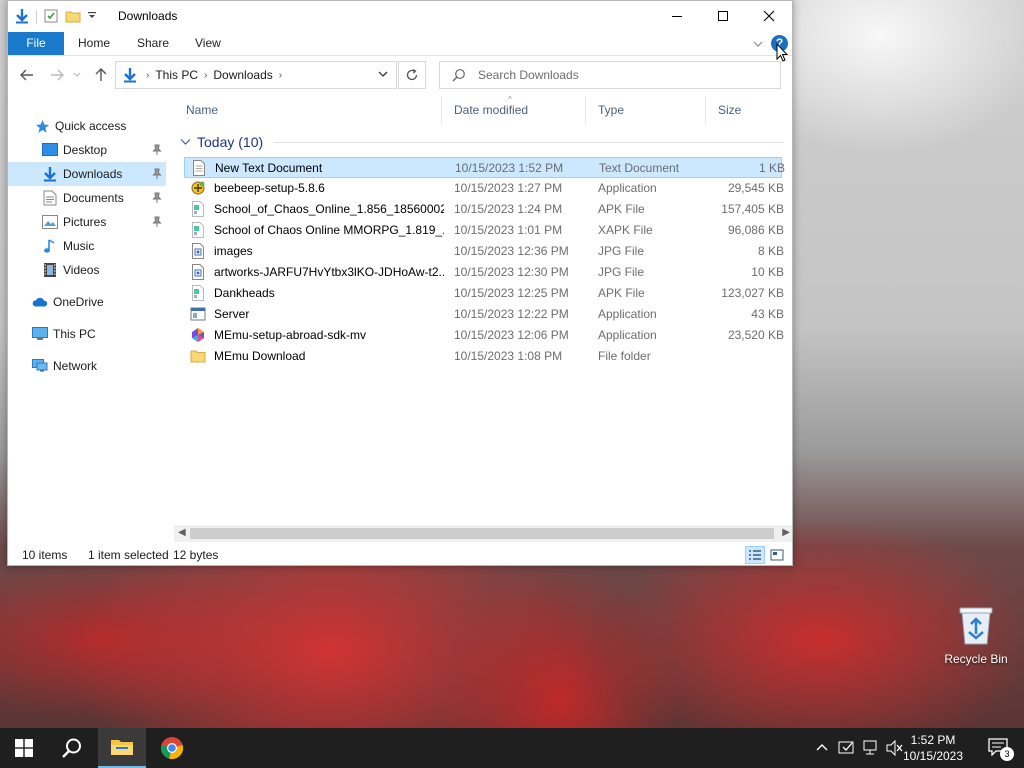  What do you see at coordinates (412, 75) in the screenshot?
I see `refresh-button` at bounding box center [412, 75].